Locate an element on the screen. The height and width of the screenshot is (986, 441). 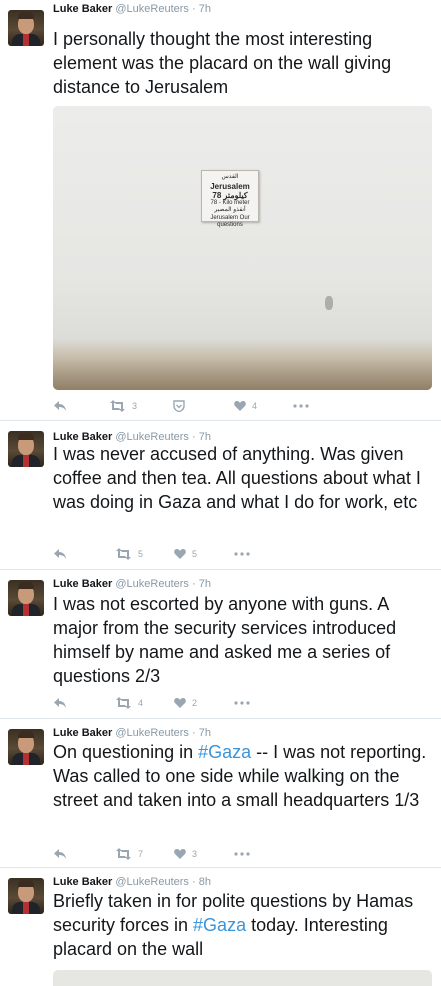
retweet-count: 4 is located at coordinates (141, 702).